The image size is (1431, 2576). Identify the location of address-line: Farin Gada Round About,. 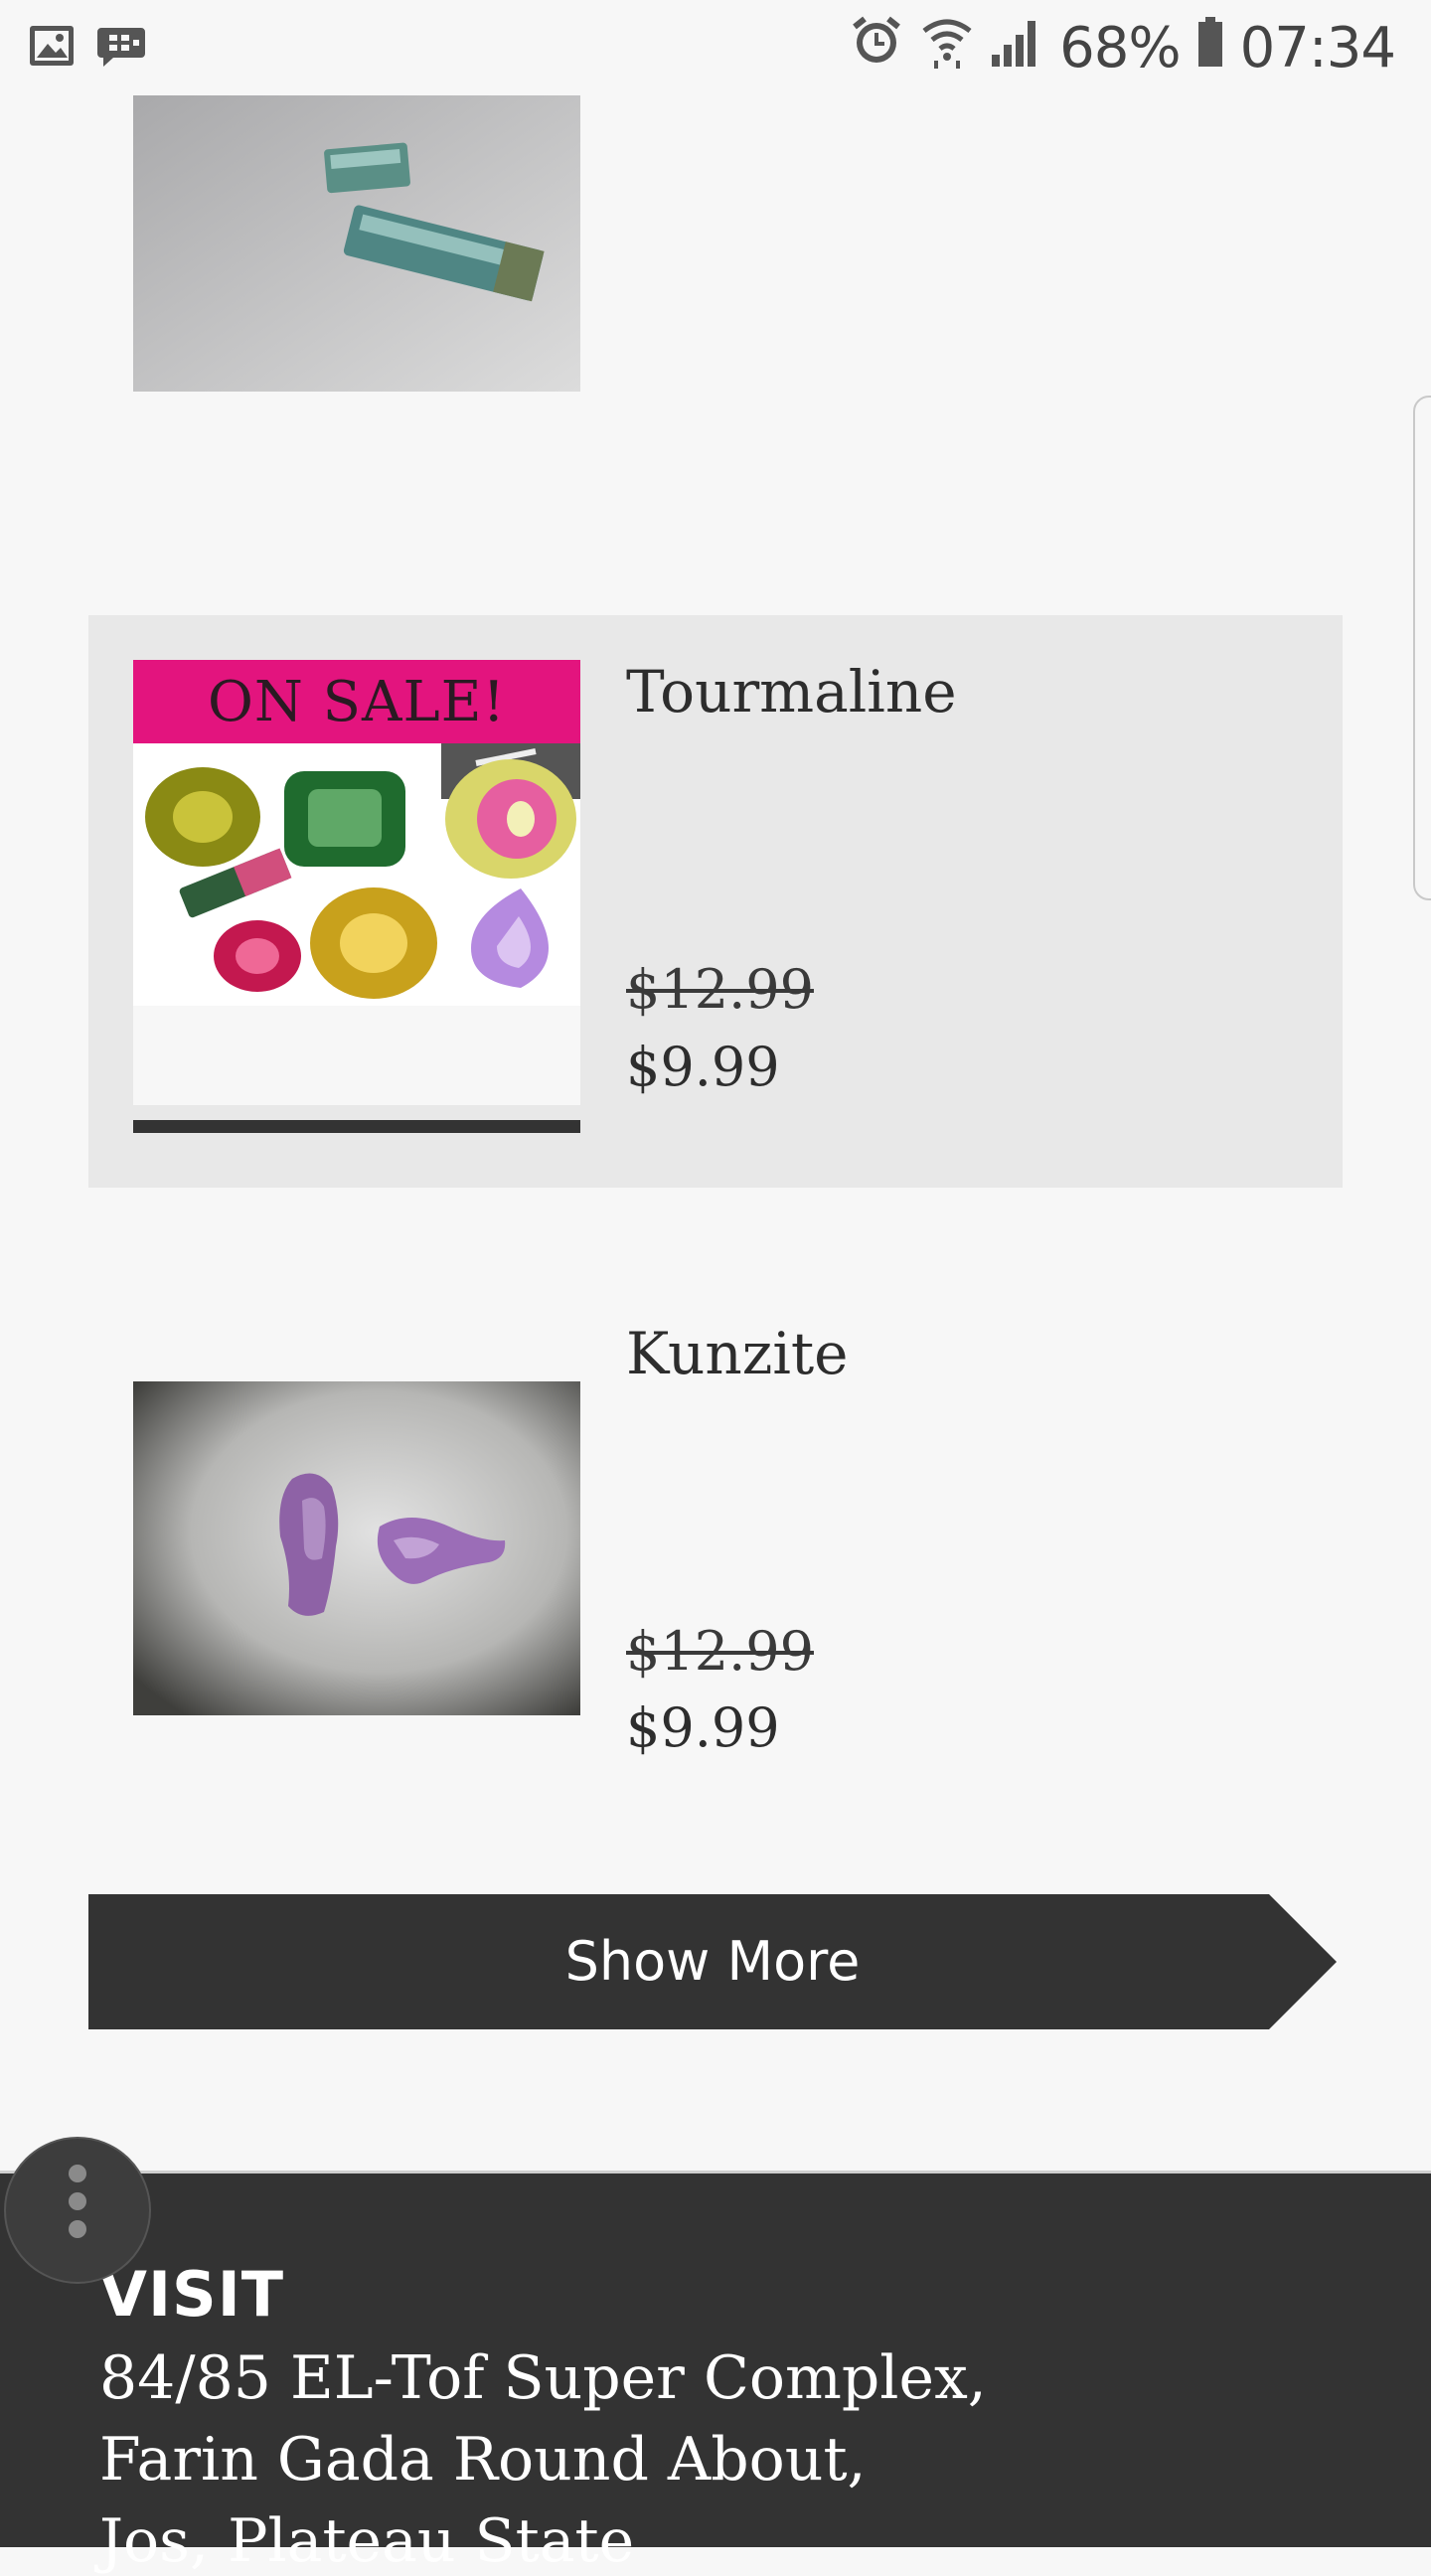
(483, 2460).